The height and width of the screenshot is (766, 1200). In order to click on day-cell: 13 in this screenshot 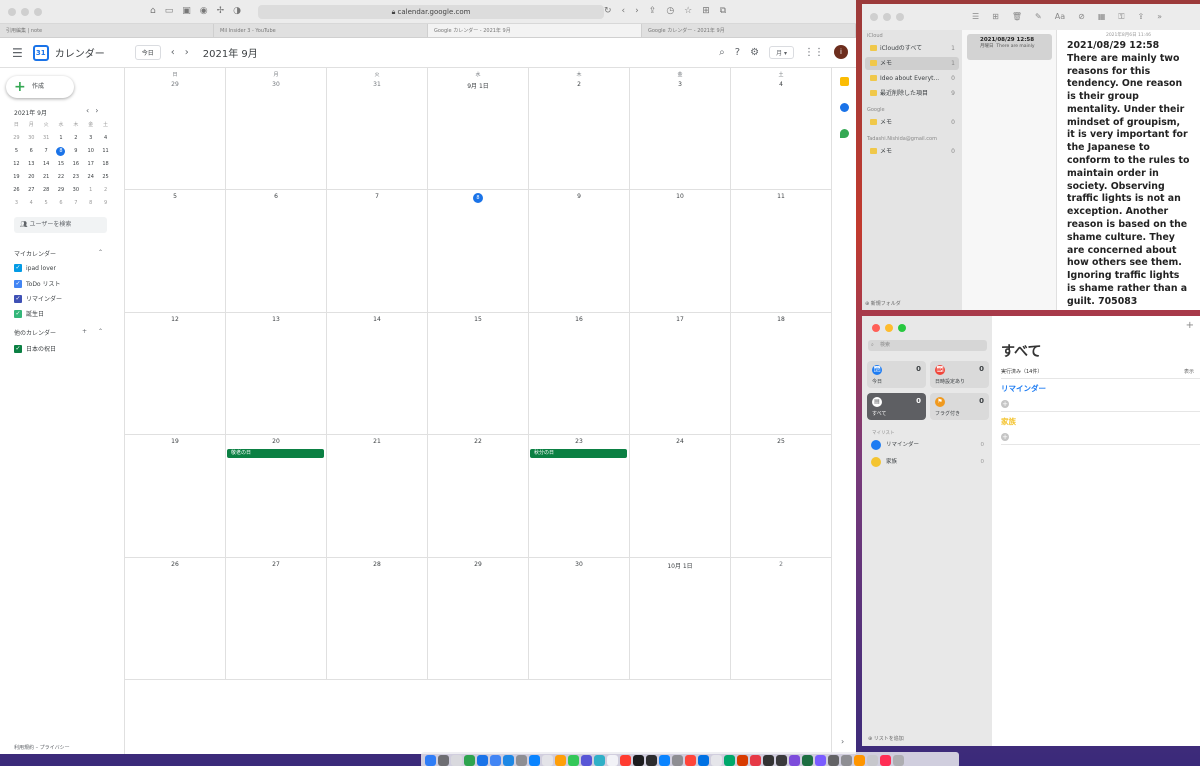, I will do `click(276, 374)`.